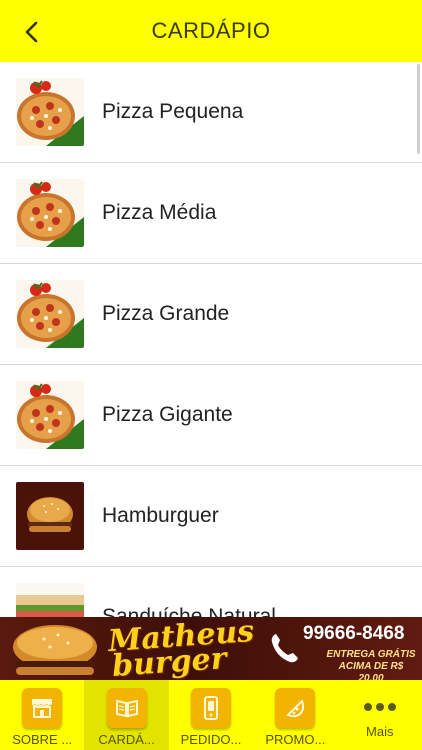  Describe the element at coordinates (169, 660) in the screenshot. I see `ad-brand-line2: burger` at that location.